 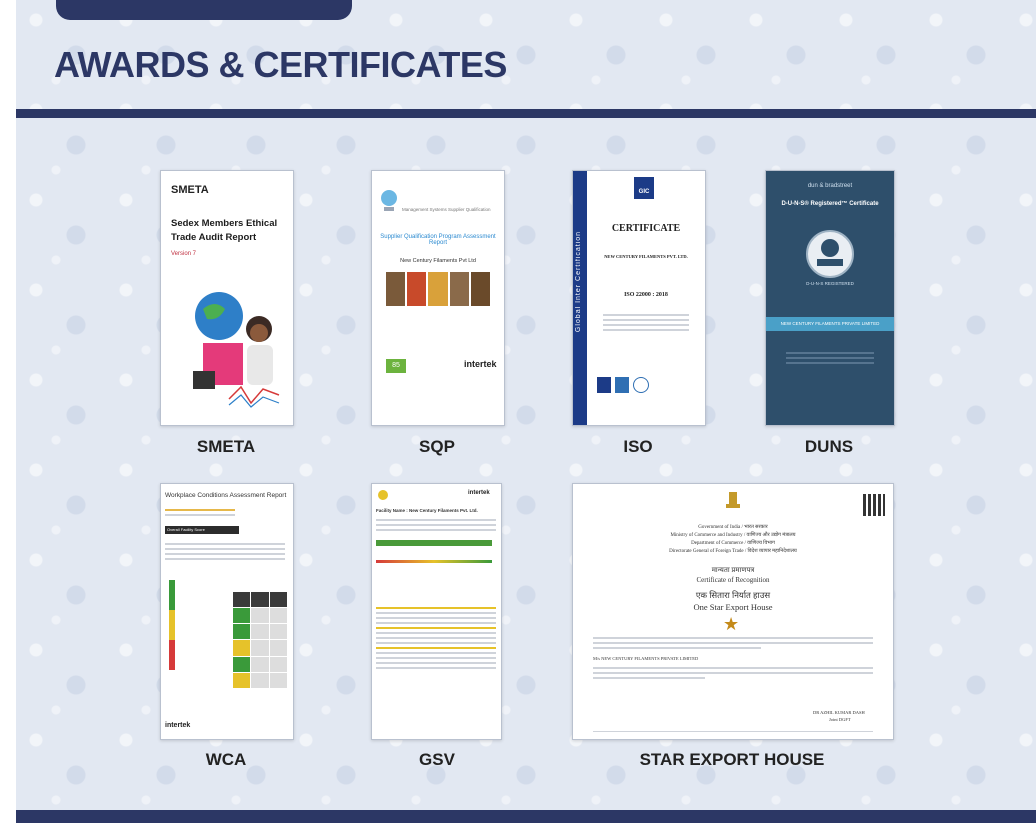 I want to click on gic-logo: GIC, so click(x=644, y=188).